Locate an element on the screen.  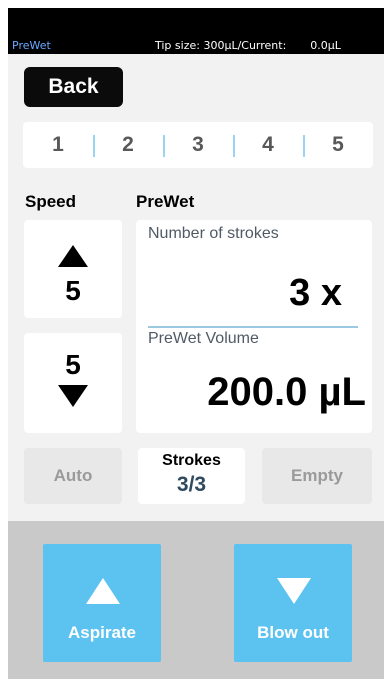
status-bar: PreWet Tip size: 300µL/Current: 0.0µL is located at coordinates (196, 31).